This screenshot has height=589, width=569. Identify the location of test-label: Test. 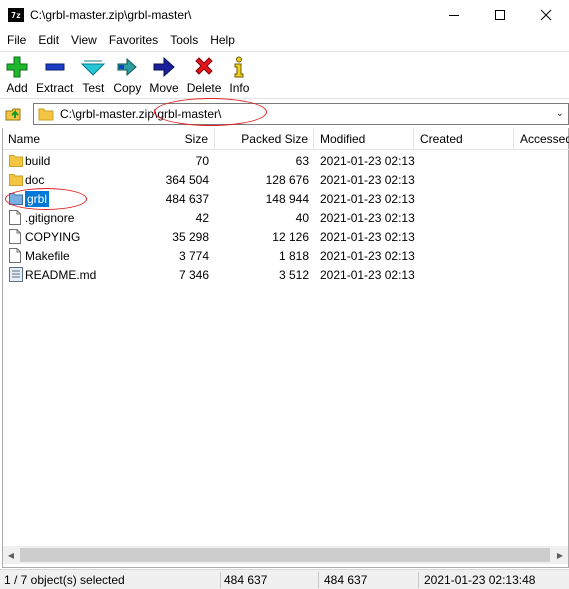
(93, 88).